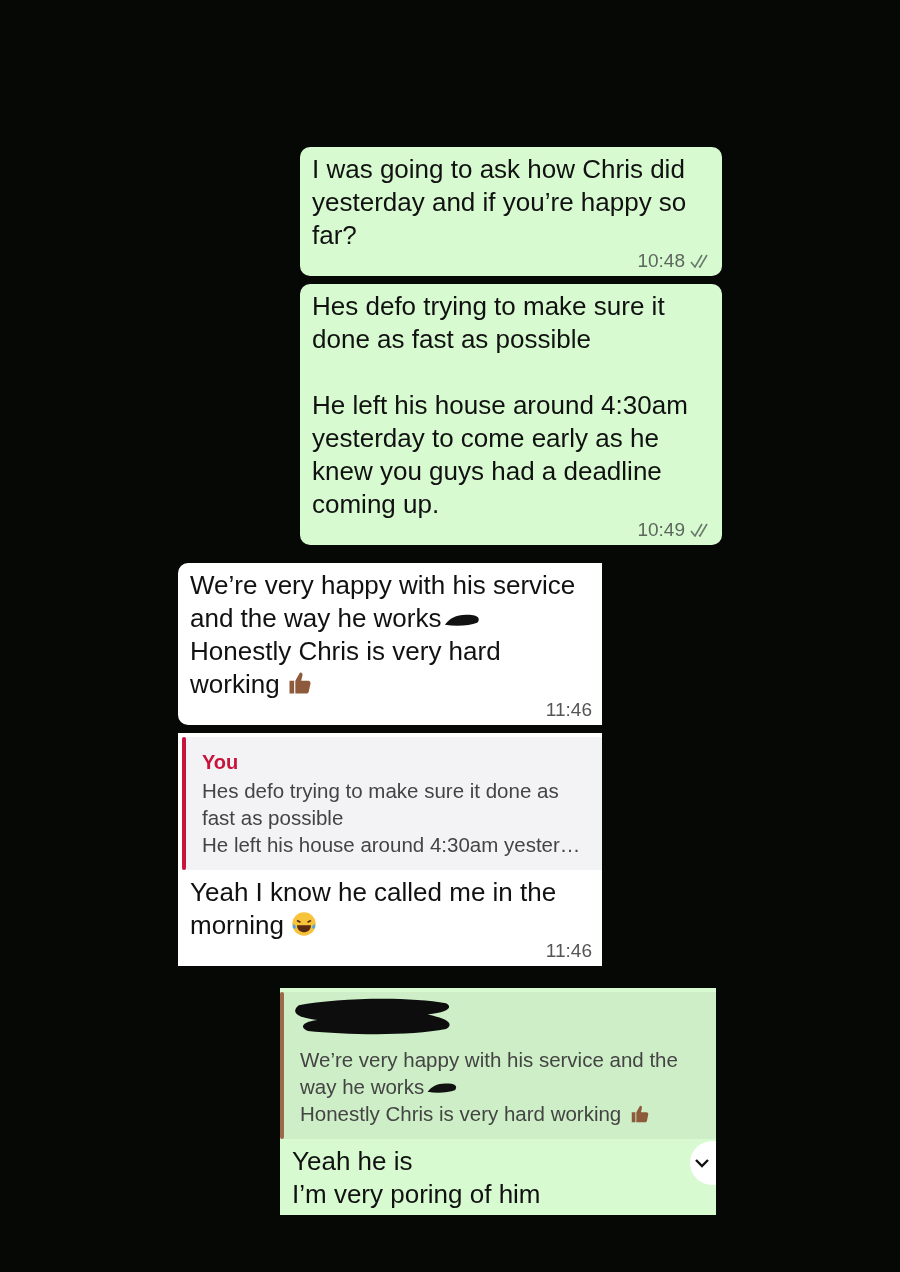 This screenshot has height=1272, width=900. Describe the element at coordinates (489, 1073) in the screenshot. I see `quoted-text: We’re very happy with his service and the way he works` at that location.